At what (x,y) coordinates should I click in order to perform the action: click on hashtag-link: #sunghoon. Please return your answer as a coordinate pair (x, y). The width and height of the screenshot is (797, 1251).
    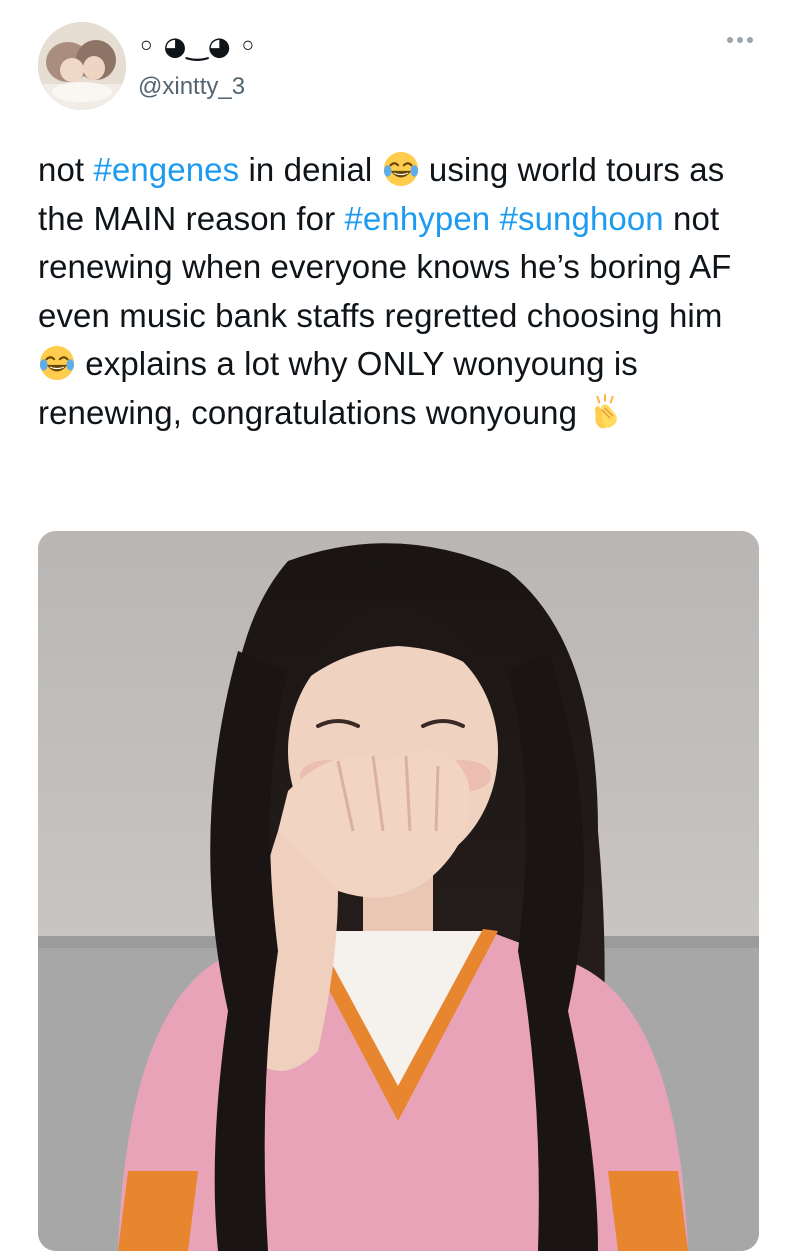
    Looking at the image, I should click on (582, 218).